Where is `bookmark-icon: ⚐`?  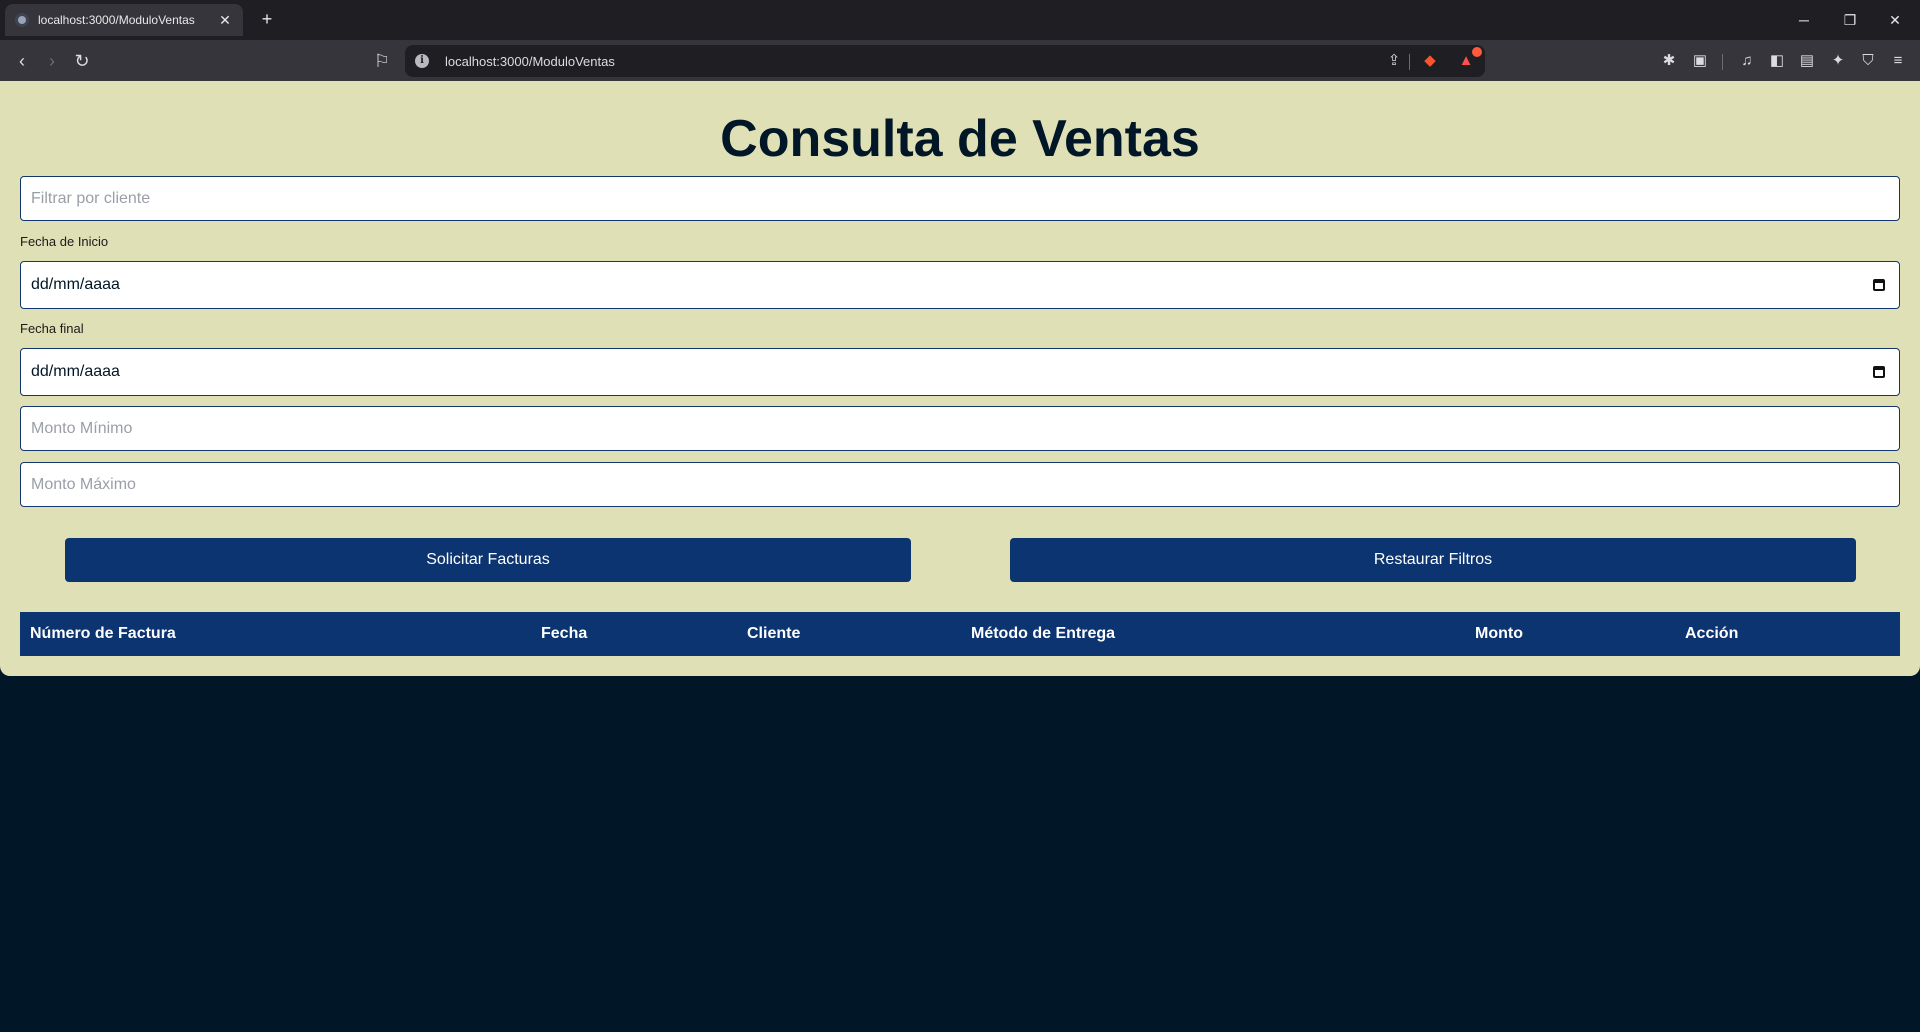
bookmark-icon: ⚐ is located at coordinates (382, 61).